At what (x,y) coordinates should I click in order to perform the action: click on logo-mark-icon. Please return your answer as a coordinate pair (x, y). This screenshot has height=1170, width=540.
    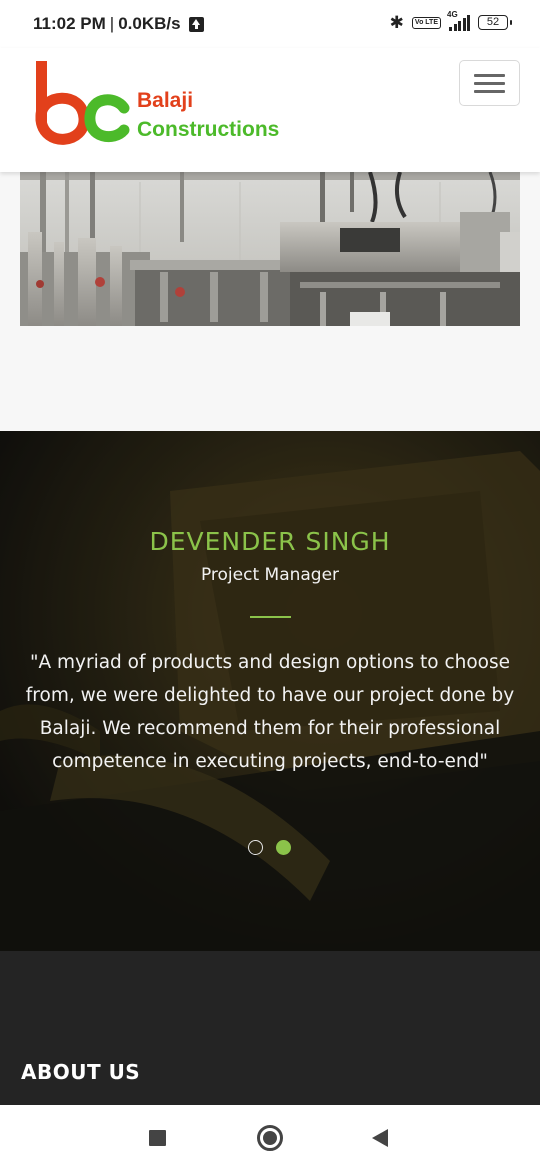
    Looking at the image, I should click on (82, 103).